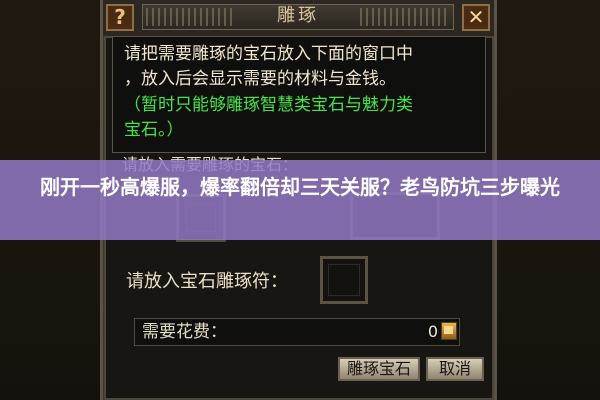 The width and height of the screenshot is (600, 400). What do you see at coordinates (260, 79) in the screenshot?
I see `description-line-2: ，放入后会显示需要的材料与金钱。` at bounding box center [260, 79].